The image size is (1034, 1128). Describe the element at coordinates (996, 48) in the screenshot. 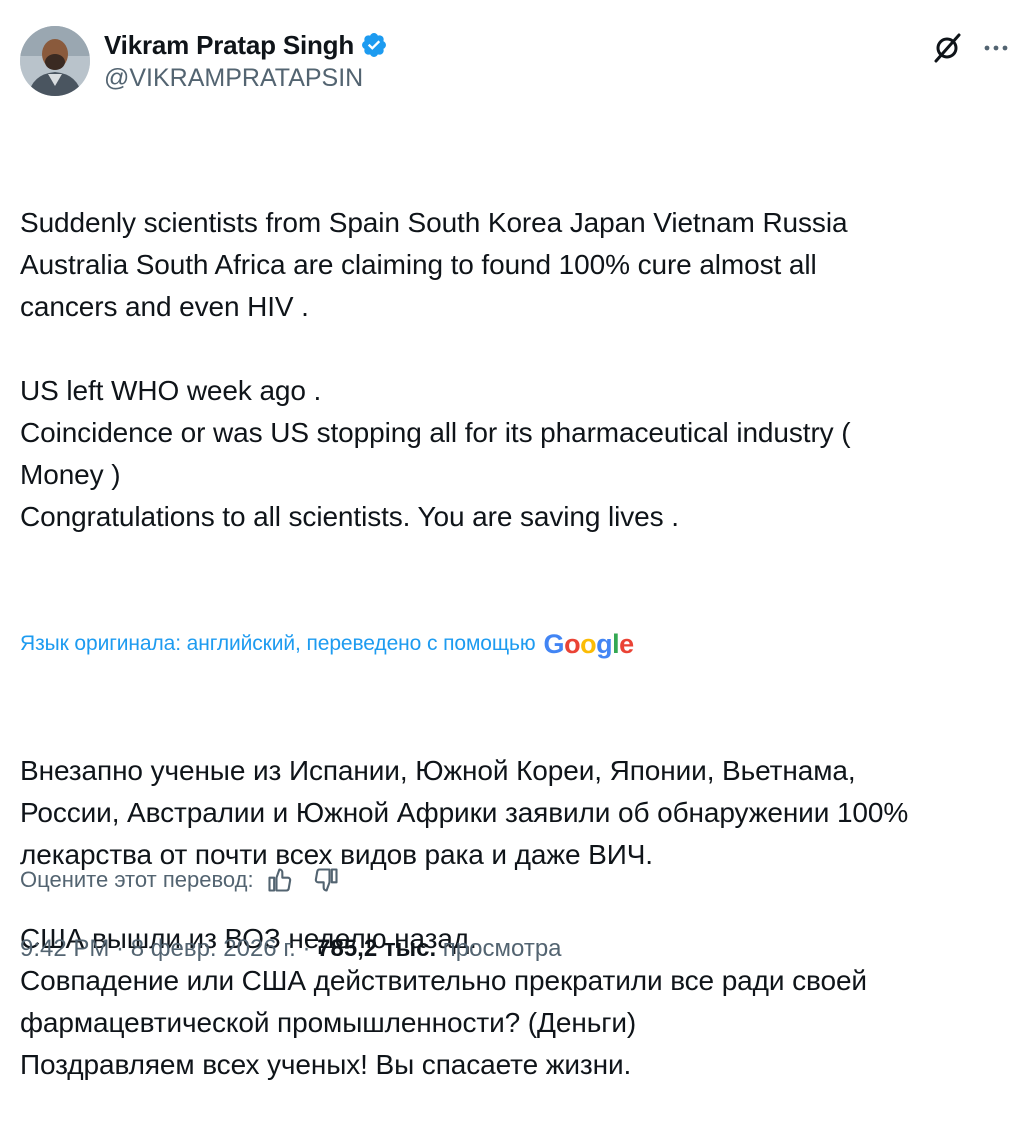

I see `more-horizontal-icon` at that location.